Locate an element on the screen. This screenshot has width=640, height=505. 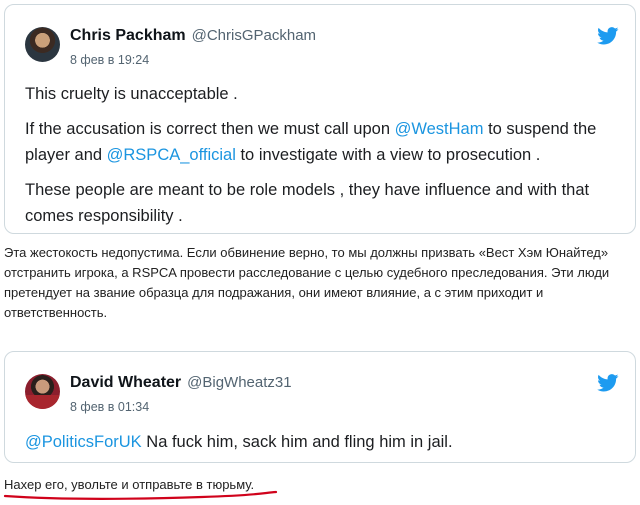
mention-link-westham: @WestHam is located at coordinates (439, 129).